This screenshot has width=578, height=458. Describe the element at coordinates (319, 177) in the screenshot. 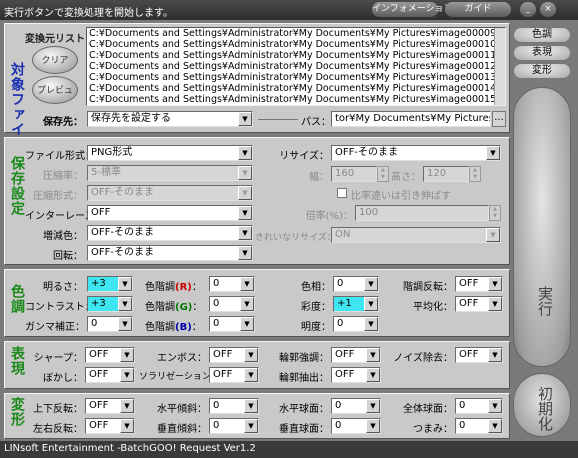

I see `width-label: 幅：` at that location.